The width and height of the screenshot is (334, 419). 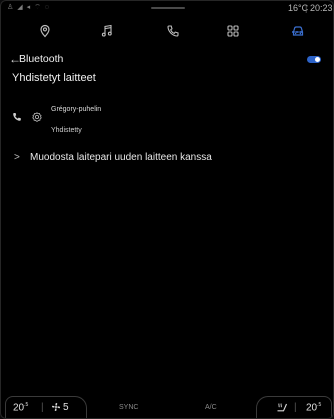 I want to click on pull-down-handle, so click(x=168, y=8).